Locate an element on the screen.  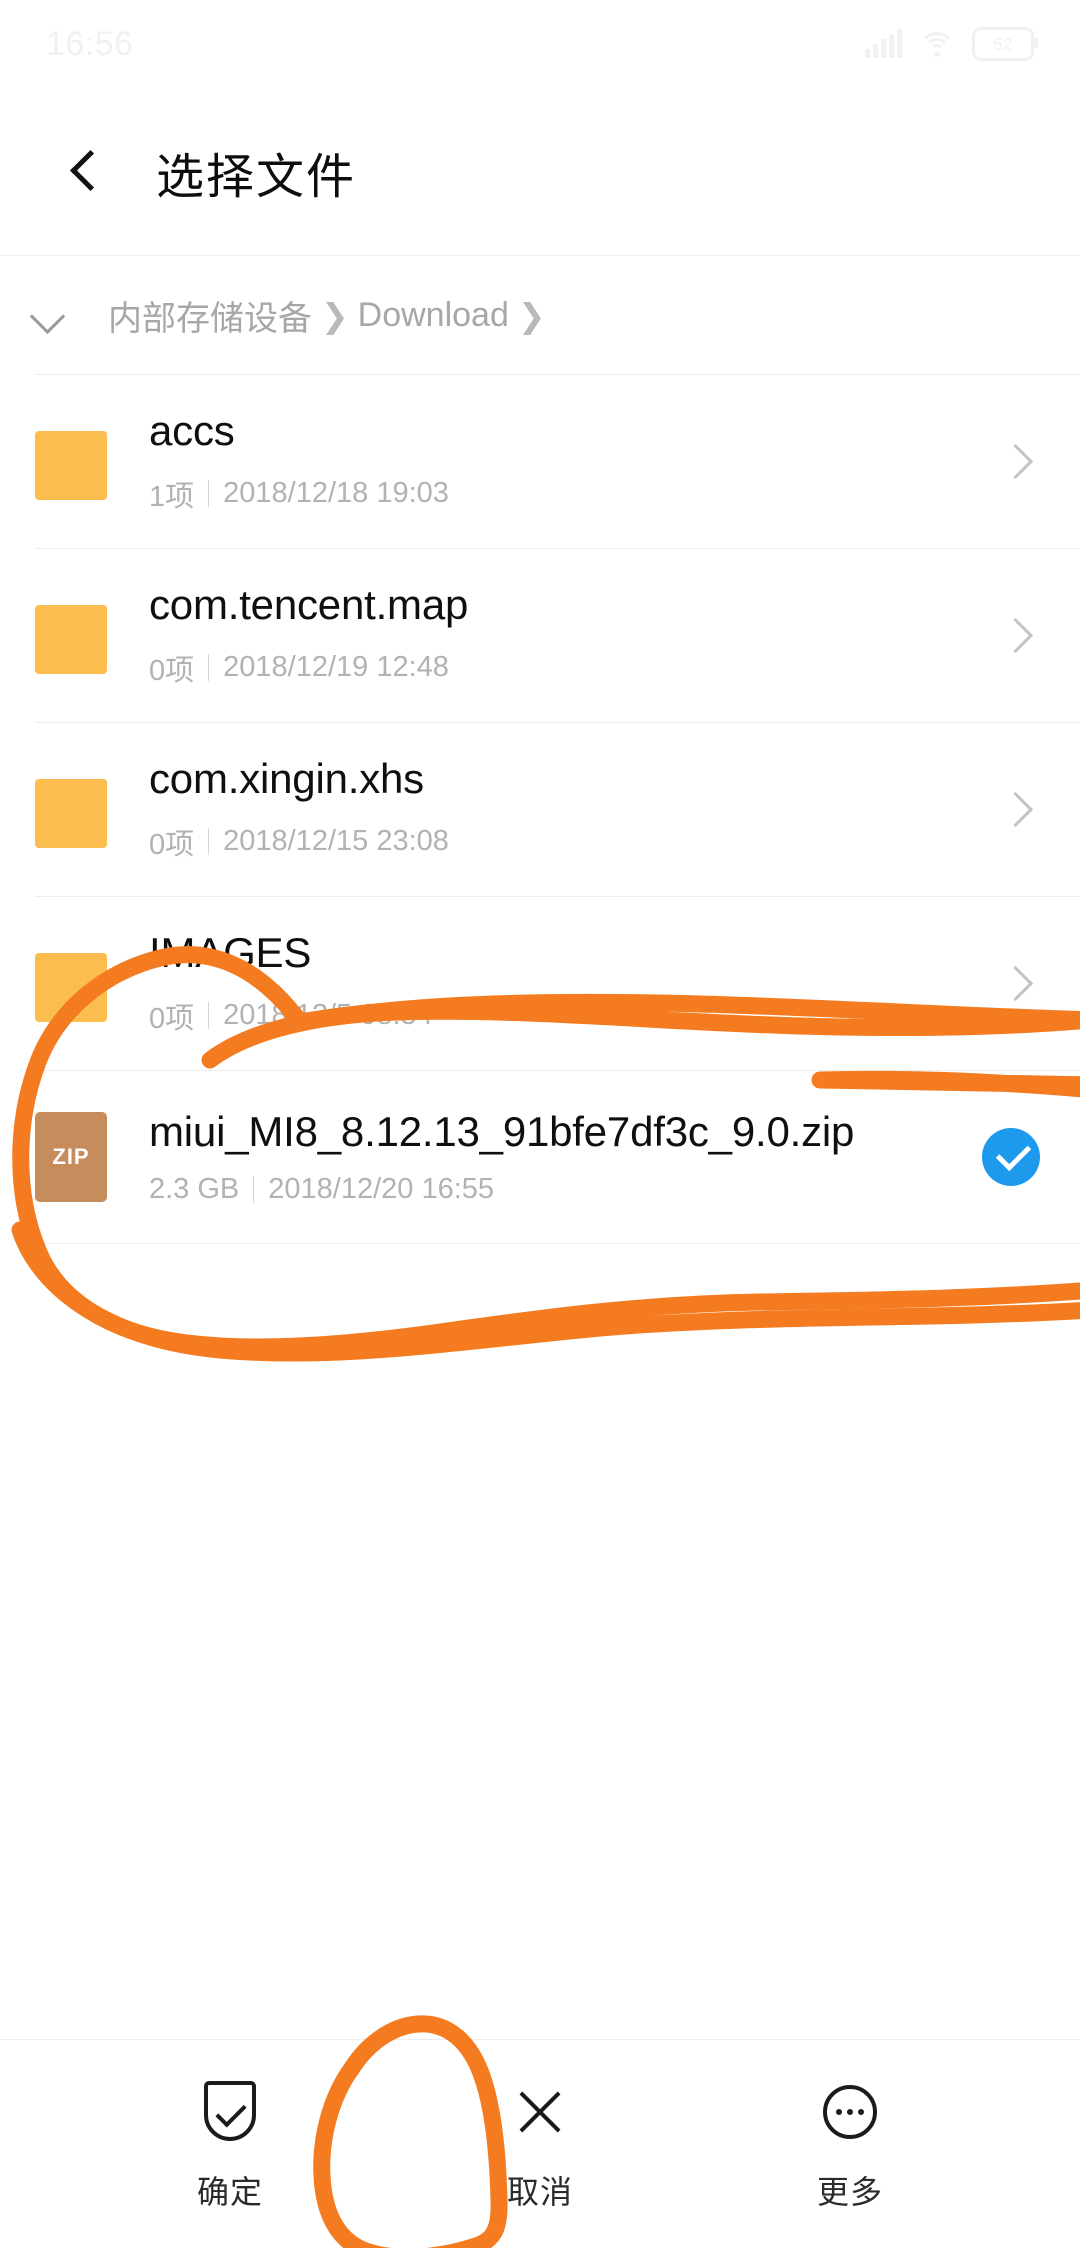
confirm-button: 确定 is located at coordinates (230, 2146).